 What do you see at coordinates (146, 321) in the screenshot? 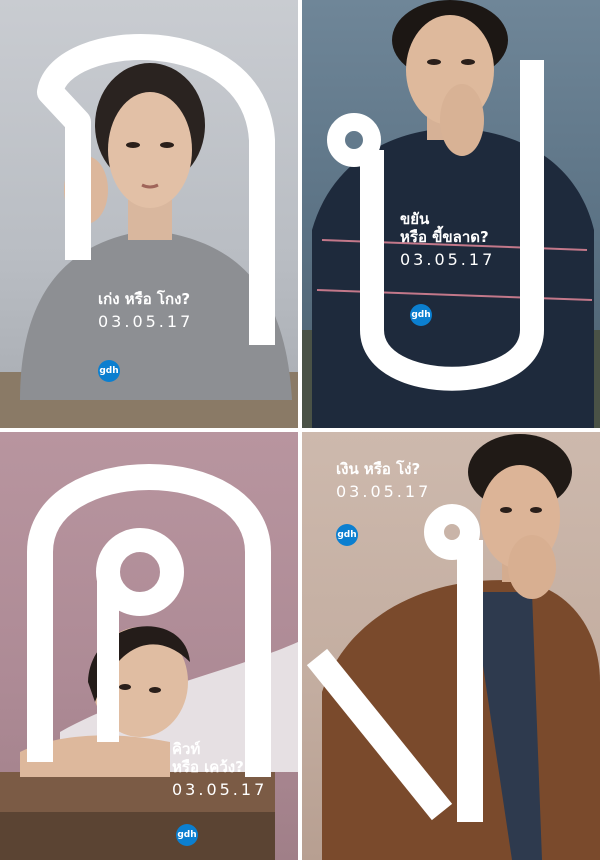
I see `poster-1-date: 03.05.17` at bounding box center [146, 321].